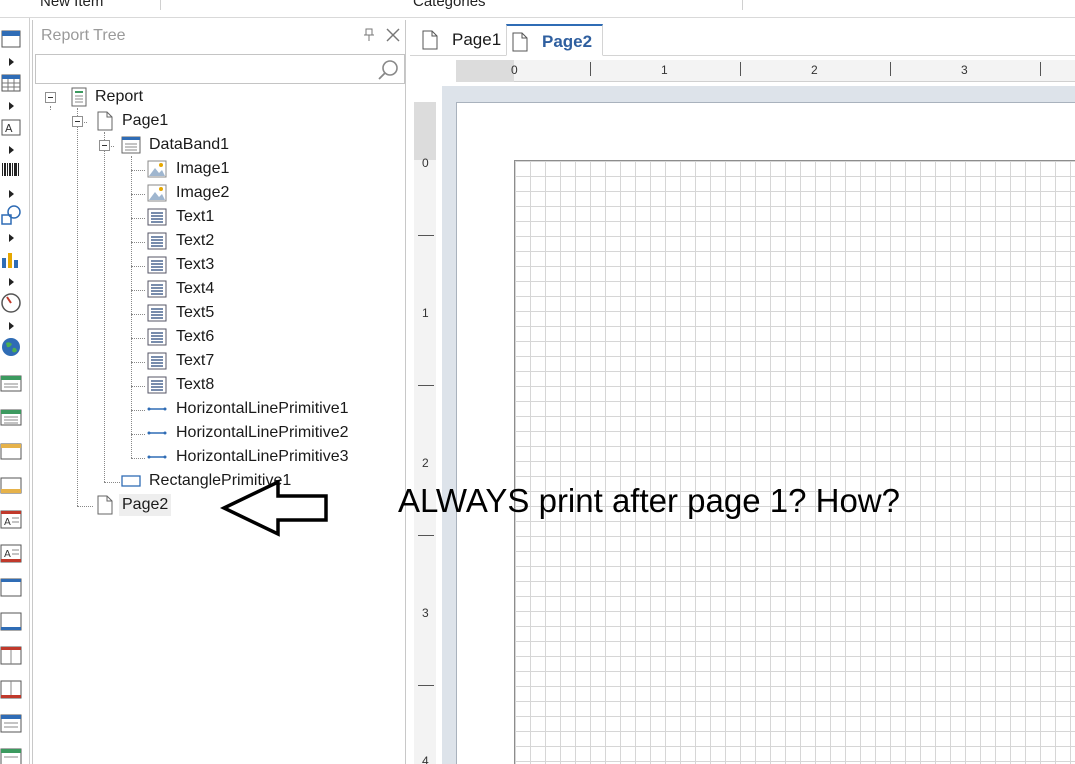  What do you see at coordinates (742, 38) in the screenshot?
I see `page-tabs: Page1 Page2` at bounding box center [742, 38].